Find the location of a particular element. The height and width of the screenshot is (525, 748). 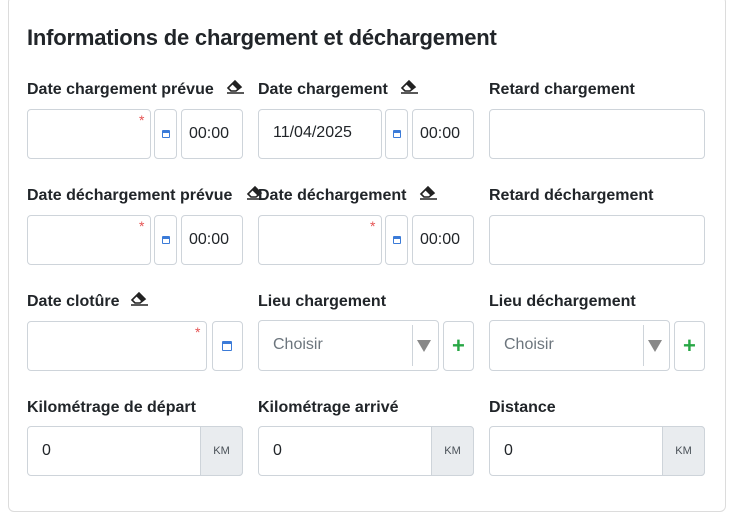

label-date-dechargement-prevue: Date déchargement prévue is located at coordinates (130, 195).